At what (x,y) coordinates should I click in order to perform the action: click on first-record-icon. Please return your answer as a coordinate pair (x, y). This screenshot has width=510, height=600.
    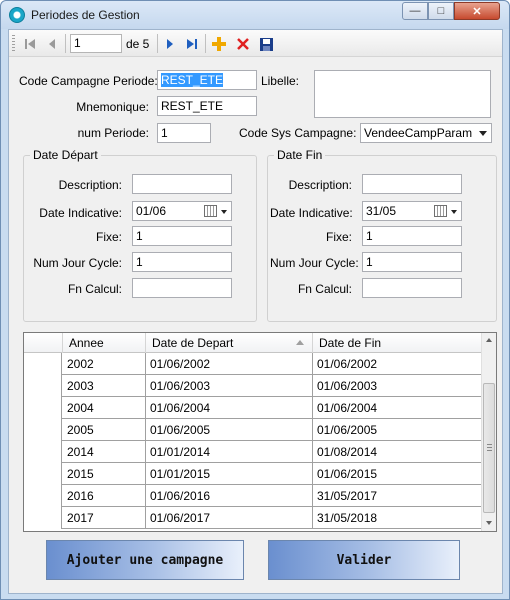
    Looking at the image, I should click on (30, 44).